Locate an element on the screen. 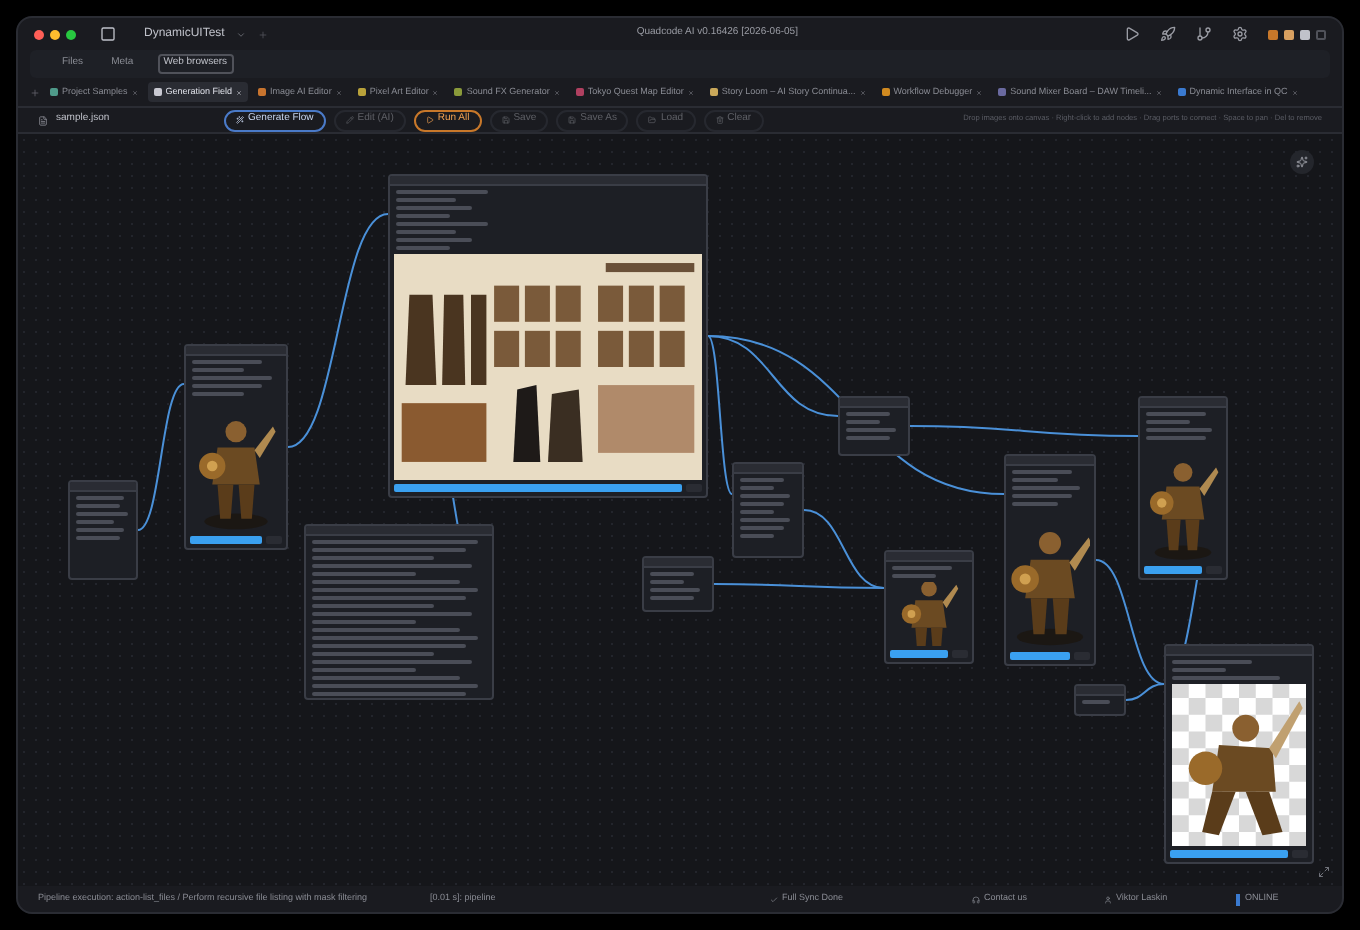  sparkles-icon is located at coordinates (1302, 162).